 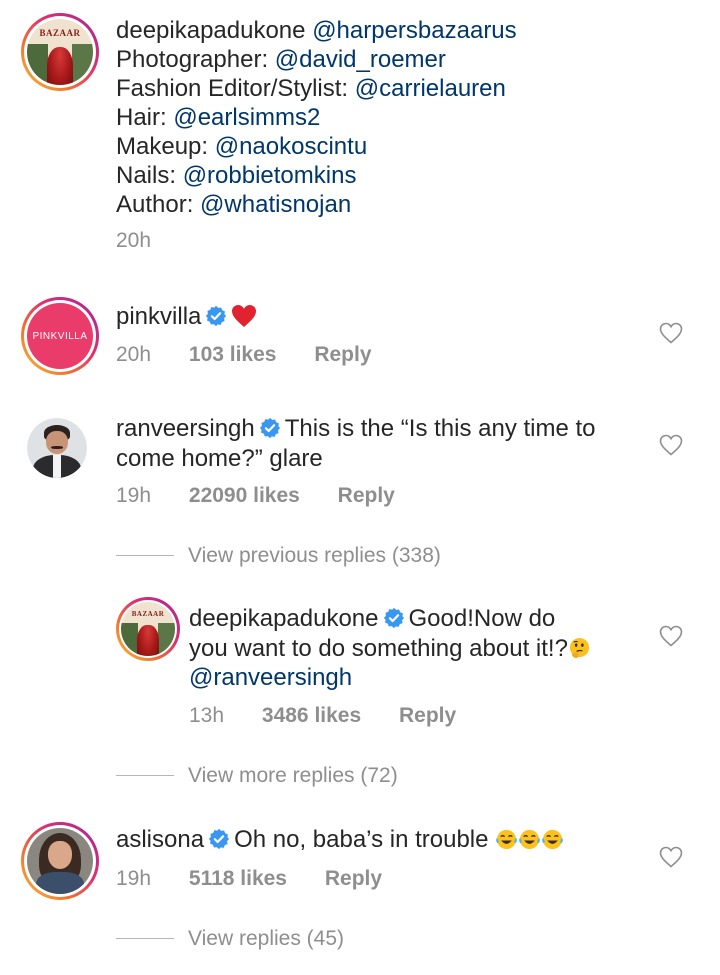 What do you see at coordinates (207, 715) in the screenshot?
I see `timestamp: 13h` at bounding box center [207, 715].